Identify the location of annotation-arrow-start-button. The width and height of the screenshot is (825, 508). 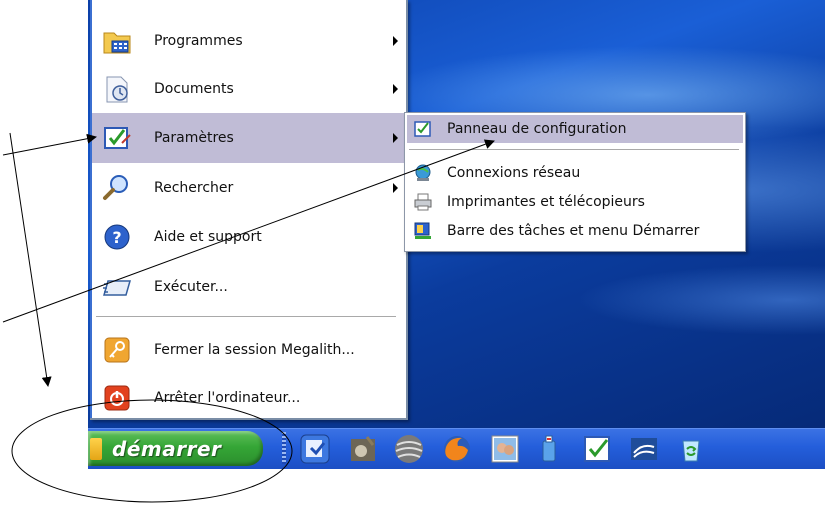
(30, 259).